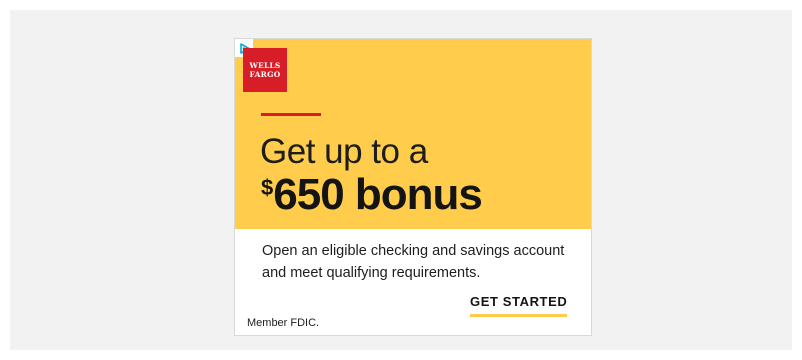 The width and height of the screenshot is (802, 360). I want to click on headline-line-1: Get up to a, so click(344, 151).